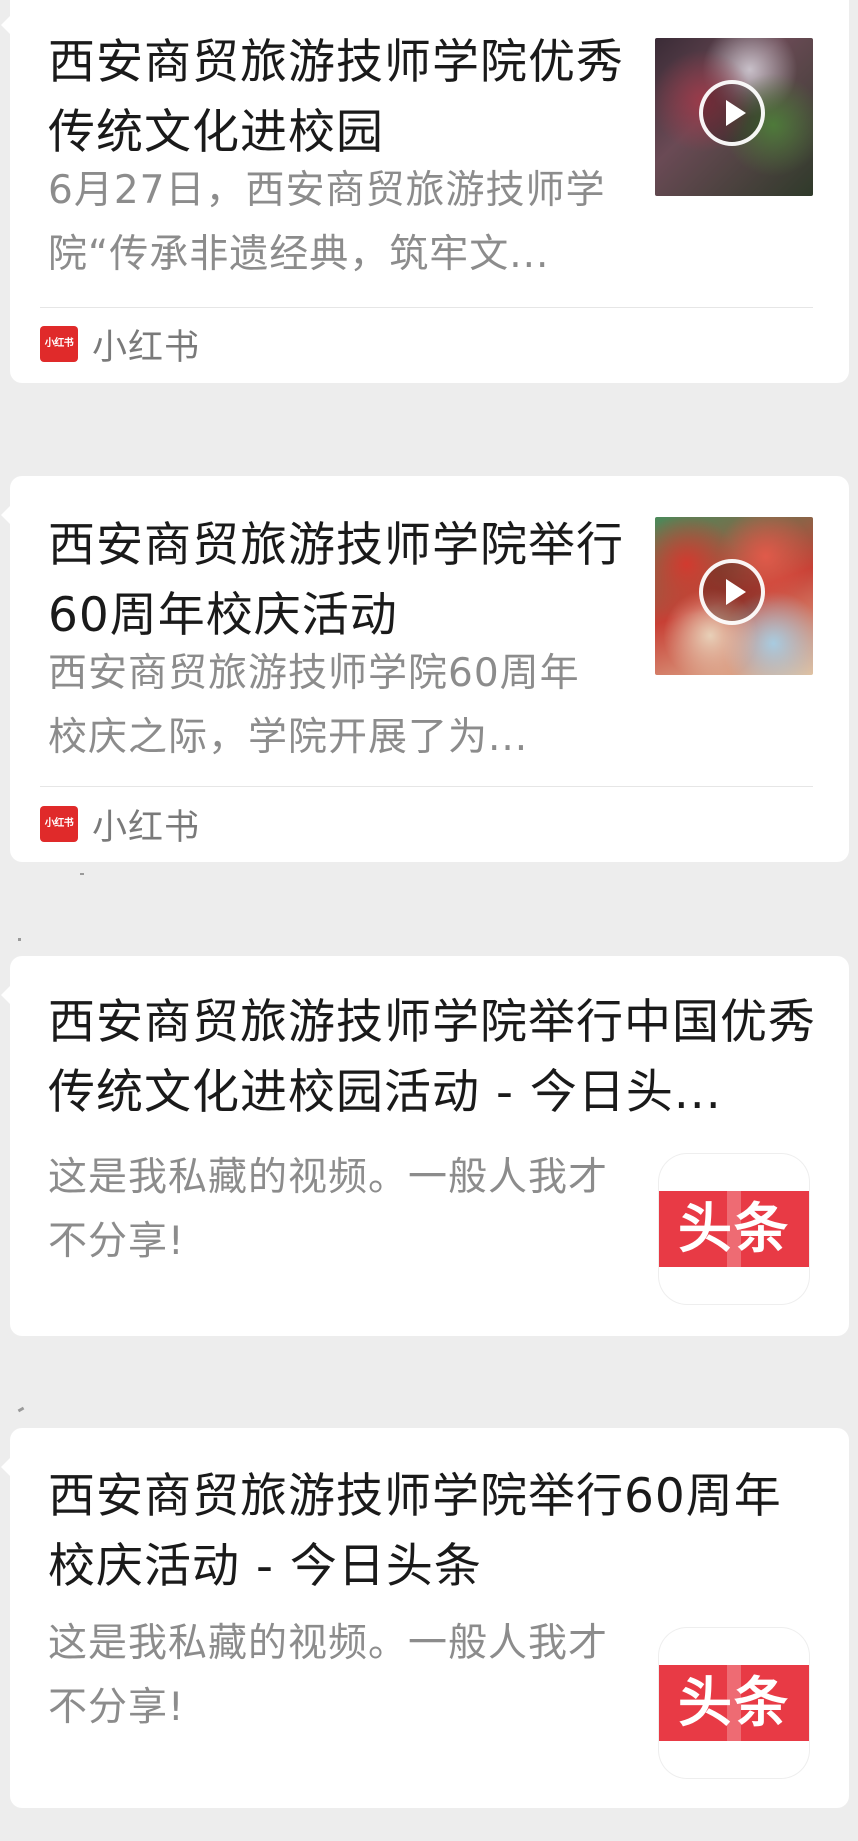 This screenshot has width=858, height=1841. What do you see at coordinates (415, 1531) in the screenshot?
I see `share-card-title: 西安商贸旅游技师学院举行60周年校庆活动 - 今日头条` at bounding box center [415, 1531].